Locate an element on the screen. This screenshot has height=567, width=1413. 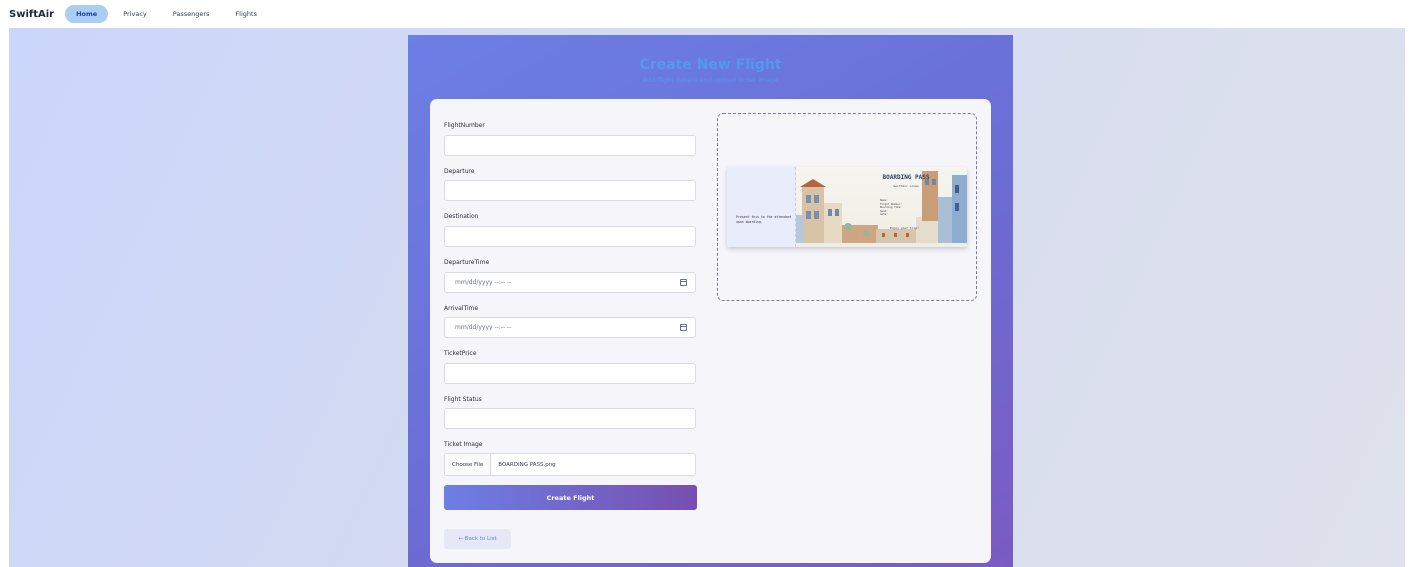
arrival-time-placeholder: mm/dd/yyyy --:-- -- is located at coordinates (483, 327).